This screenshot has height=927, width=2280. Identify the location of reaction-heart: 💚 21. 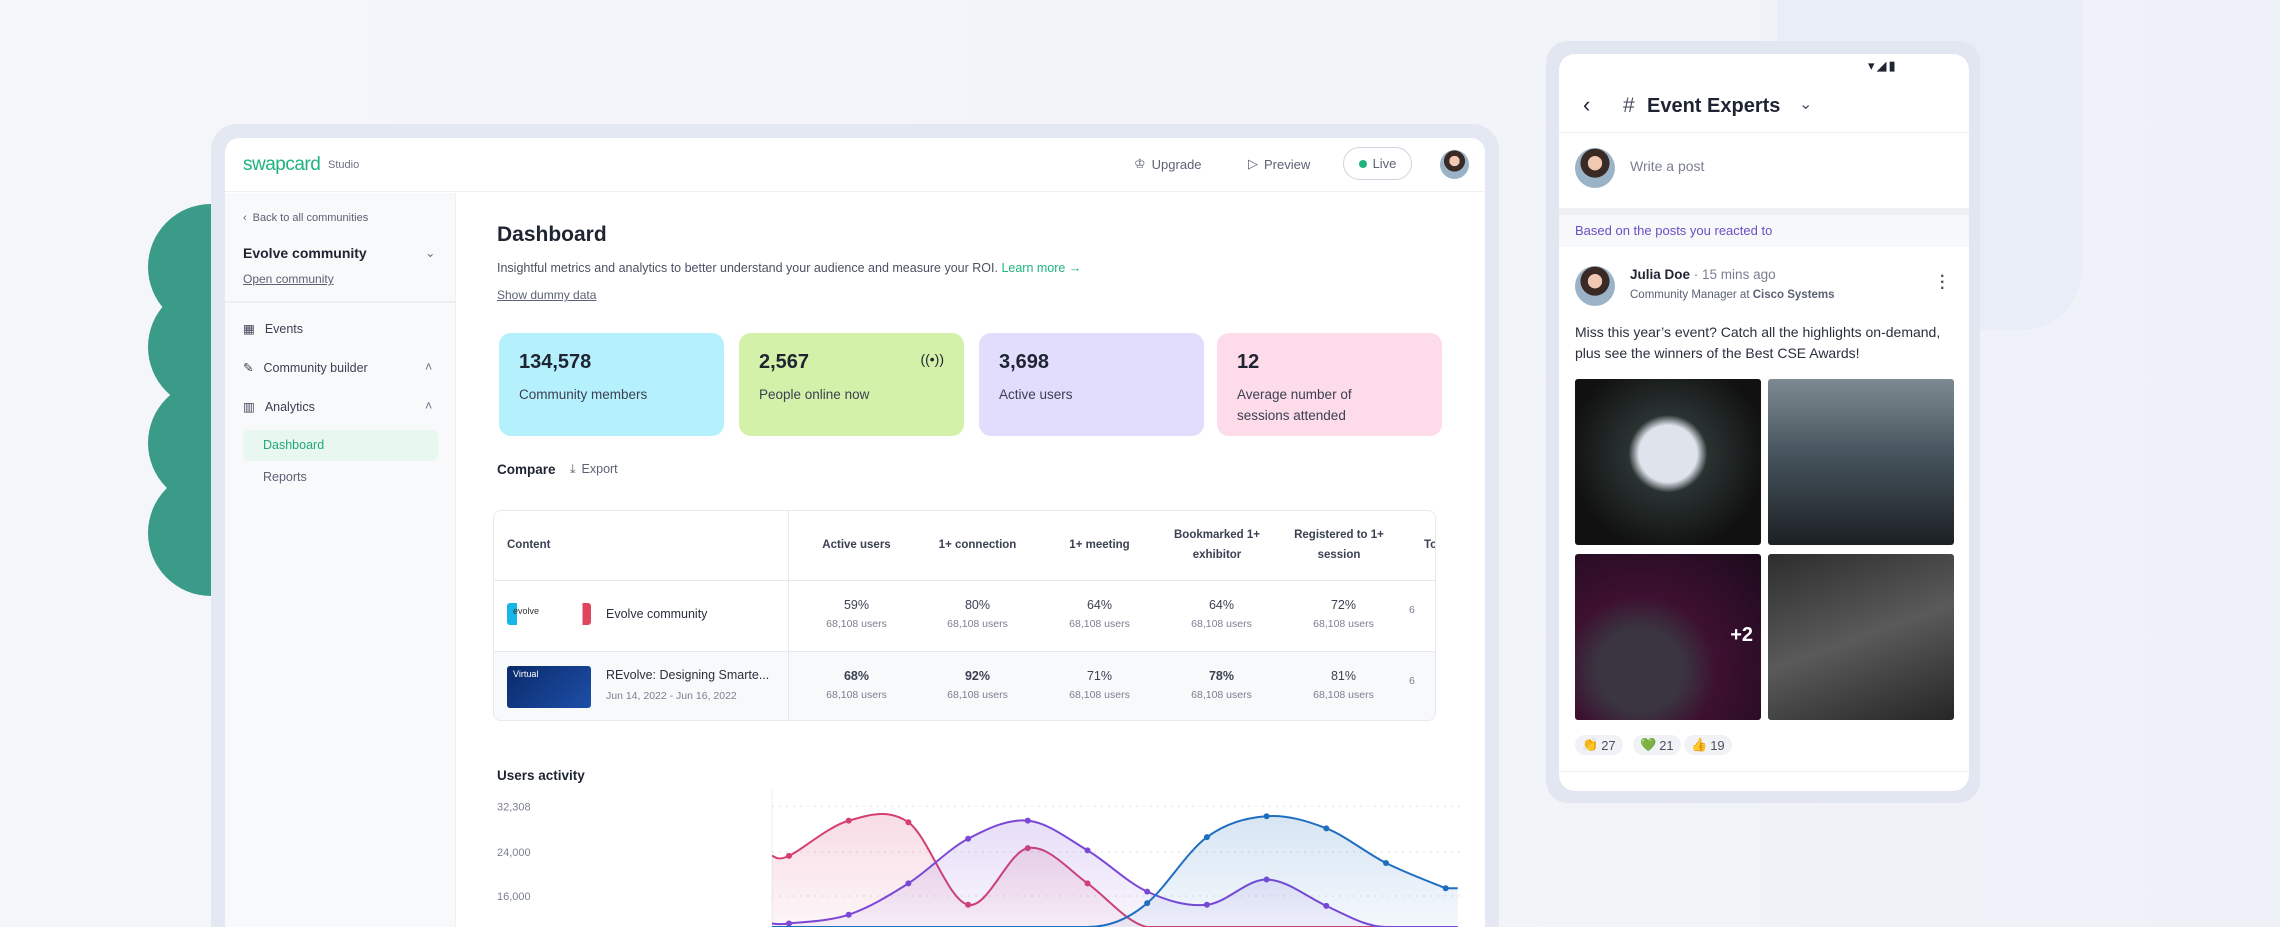
(1657, 745).